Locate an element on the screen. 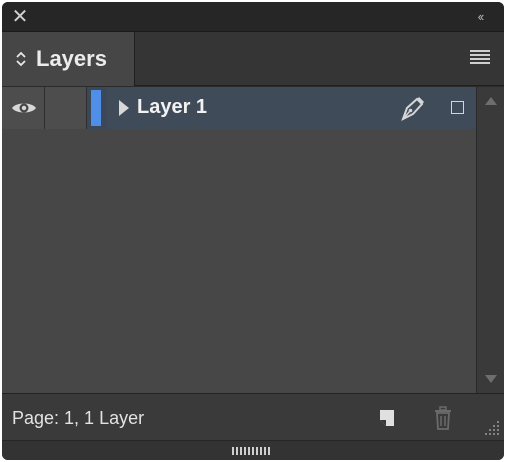 The width and height of the screenshot is (506, 462). panel-bottom-strip is located at coordinates (253, 450).